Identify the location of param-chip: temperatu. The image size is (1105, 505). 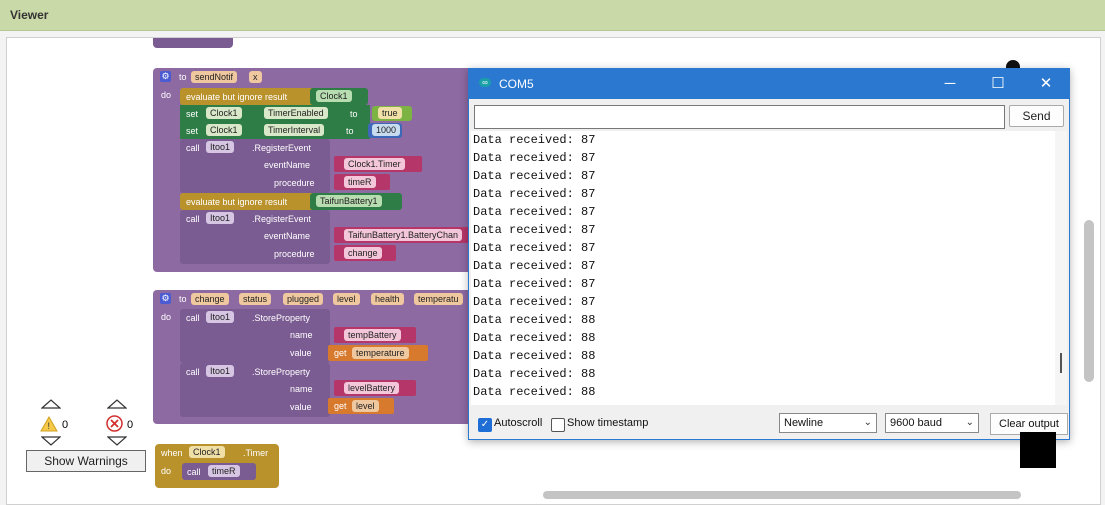
(438, 299).